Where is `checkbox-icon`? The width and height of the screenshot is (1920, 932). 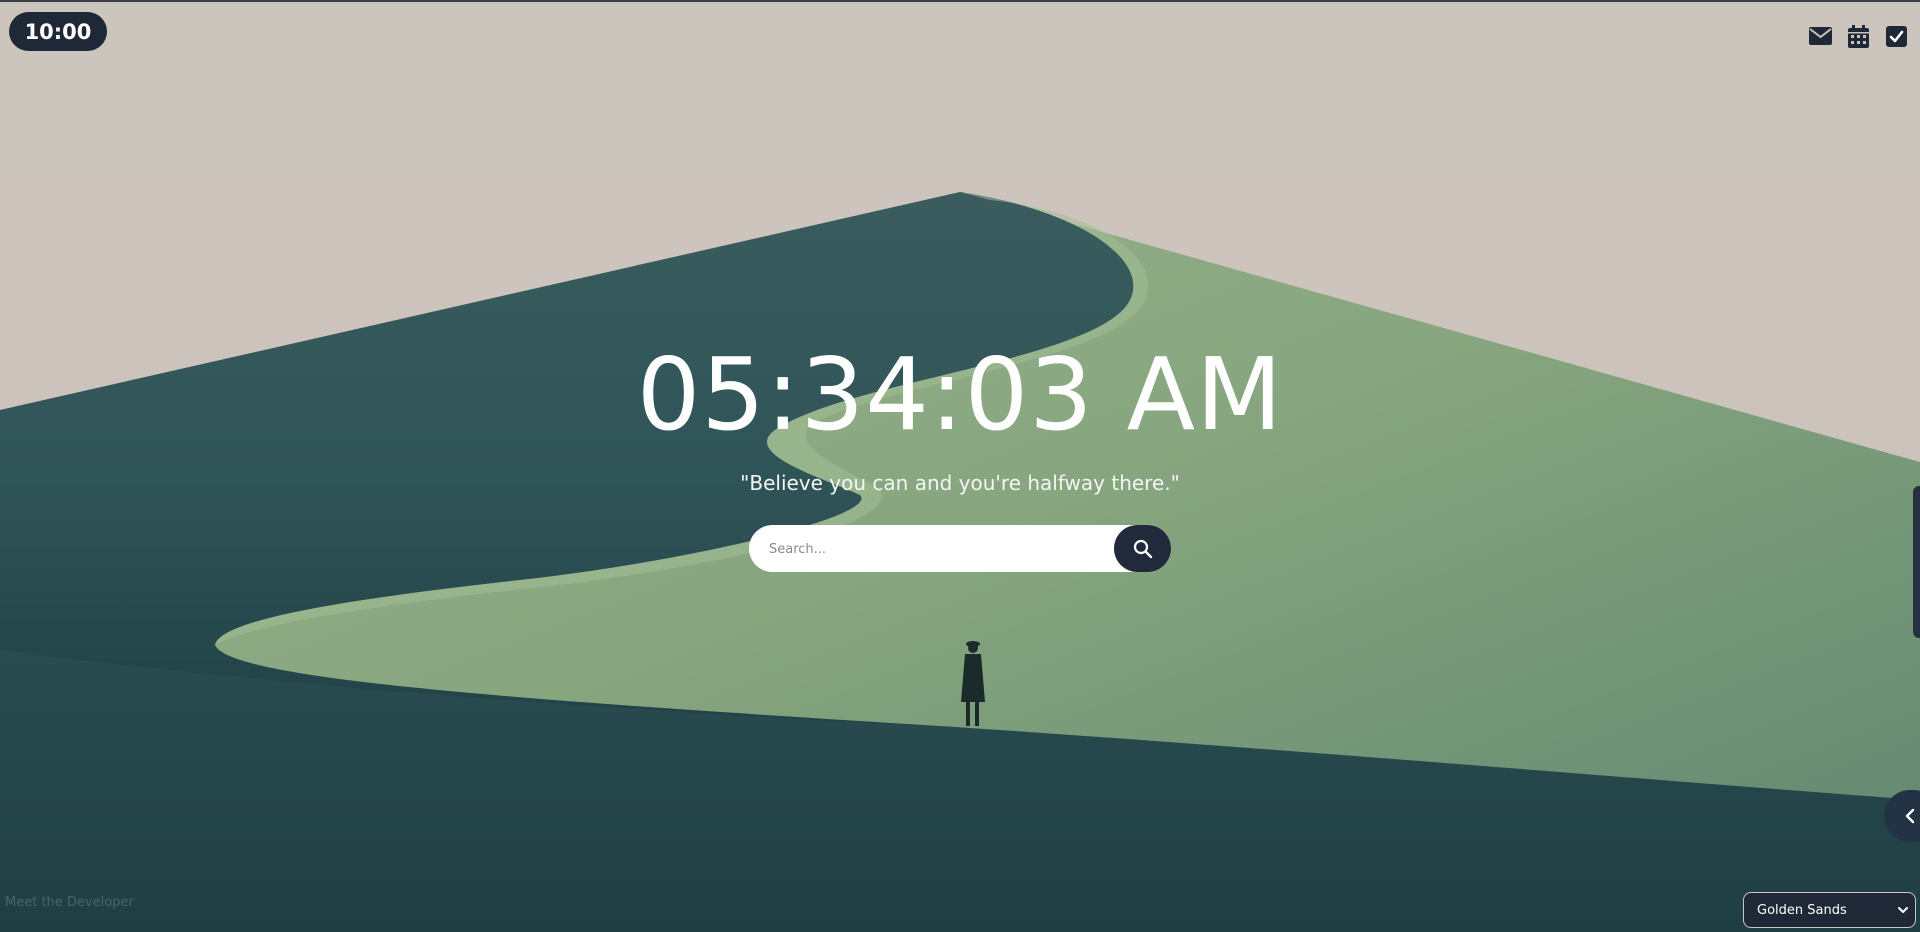 checkbox-icon is located at coordinates (1896, 36).